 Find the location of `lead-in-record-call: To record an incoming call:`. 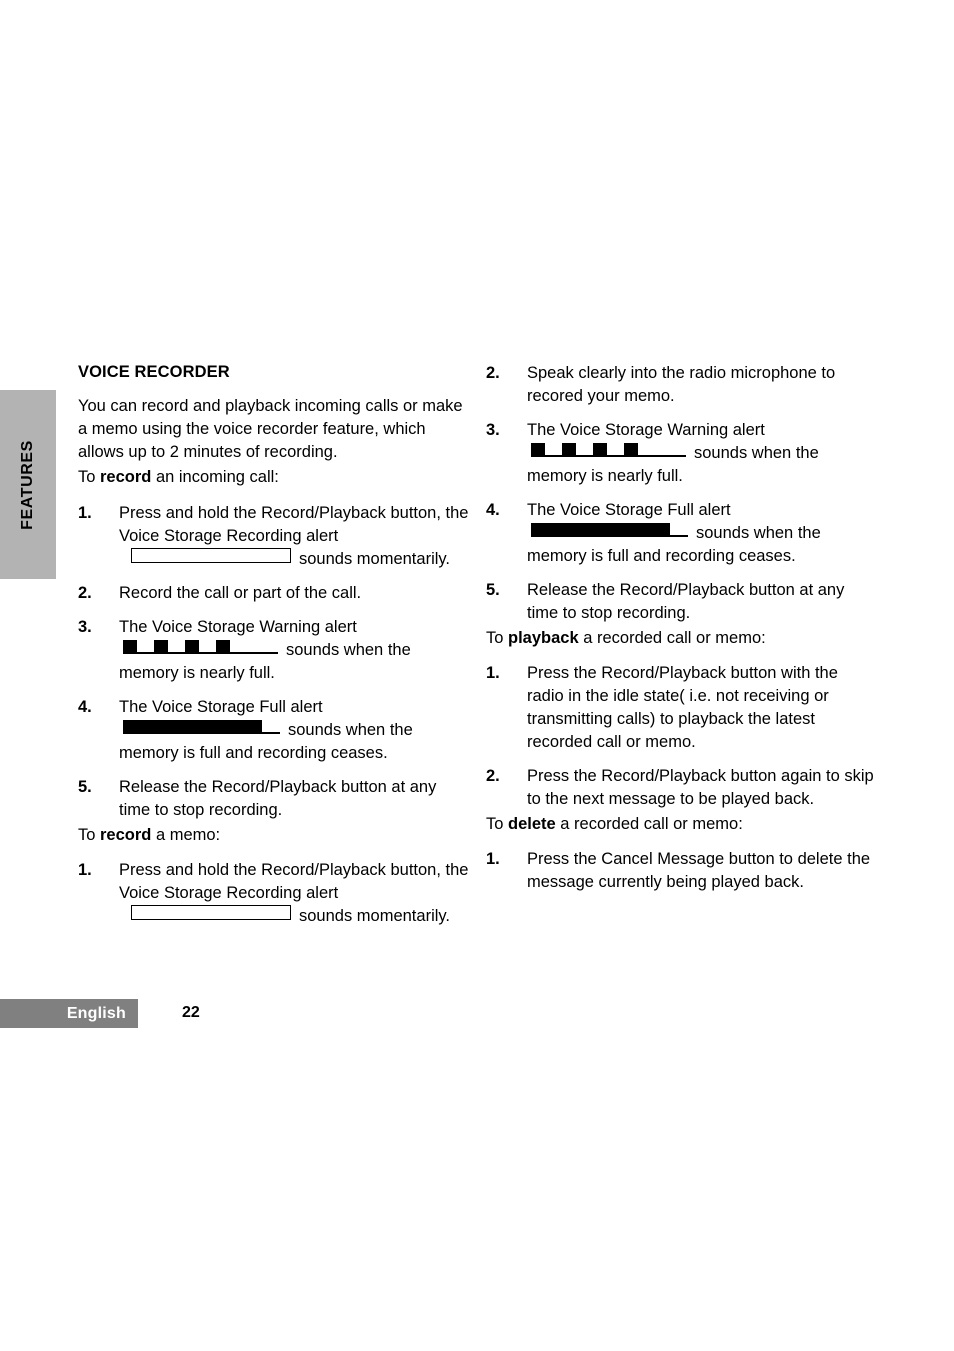

lead-in-record-call: To record an incoming call: is located at coordinates (274, 477).